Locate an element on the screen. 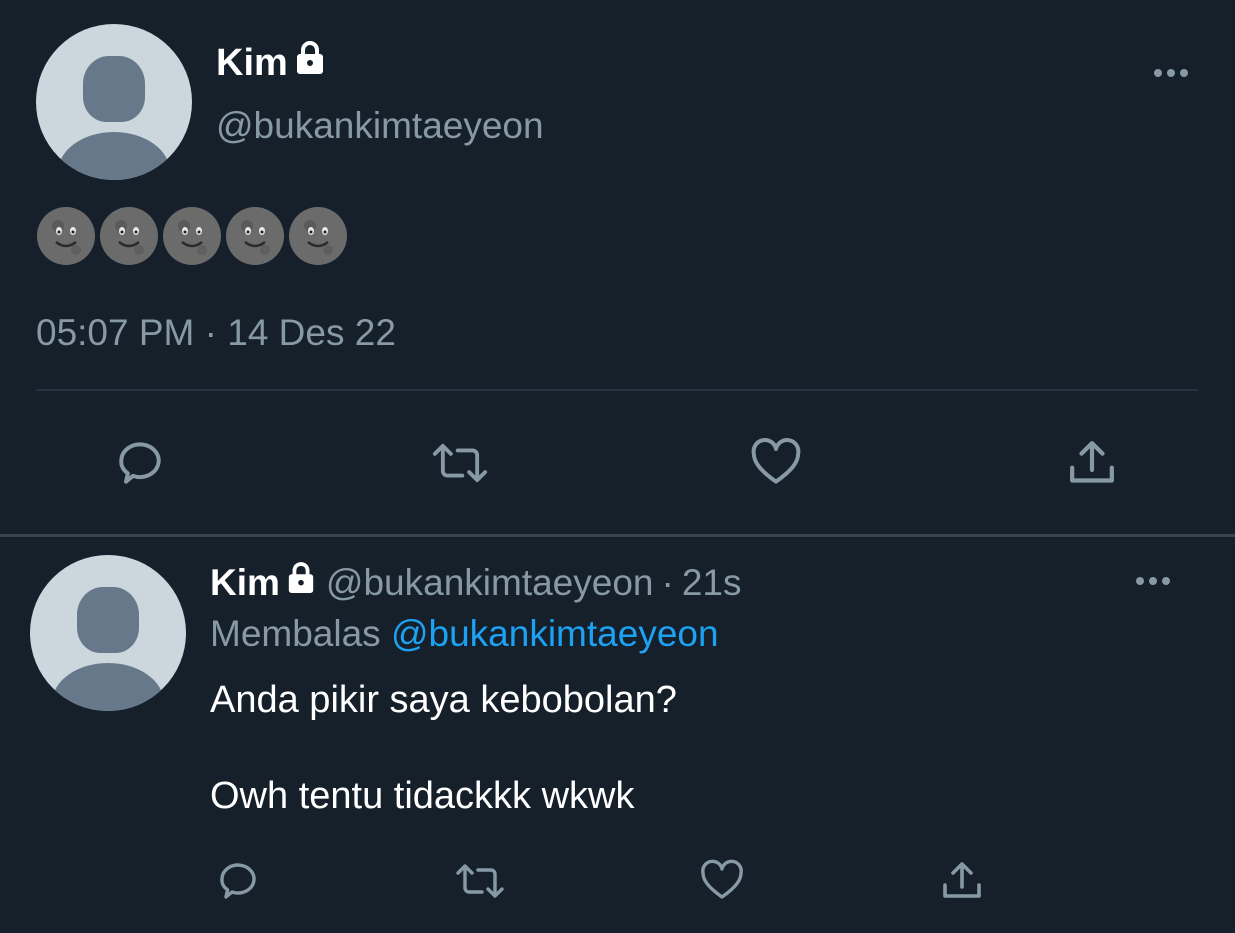 This screenshot has height=933, width=1235. tweet-timestamp: 05:07 PM · 14 Des 22 is located at coordinates (216, 333).